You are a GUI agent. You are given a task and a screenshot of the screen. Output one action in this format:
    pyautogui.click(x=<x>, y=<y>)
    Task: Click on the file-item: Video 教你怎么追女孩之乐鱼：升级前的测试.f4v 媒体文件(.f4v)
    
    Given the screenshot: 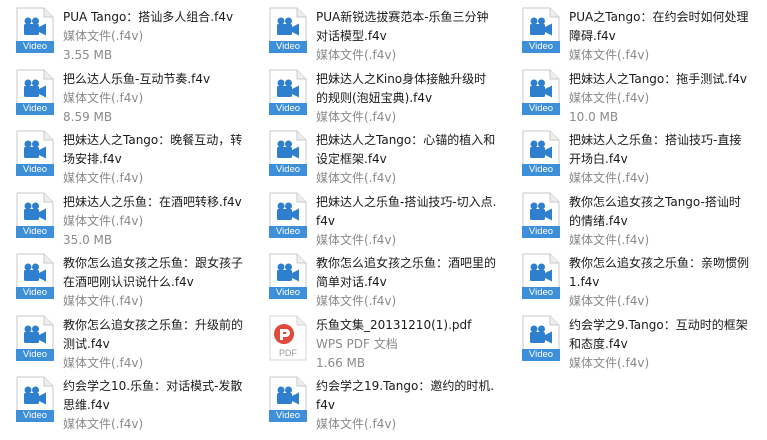 What is the action you would take?
    pyautogui.click(x=125, y=339)
    